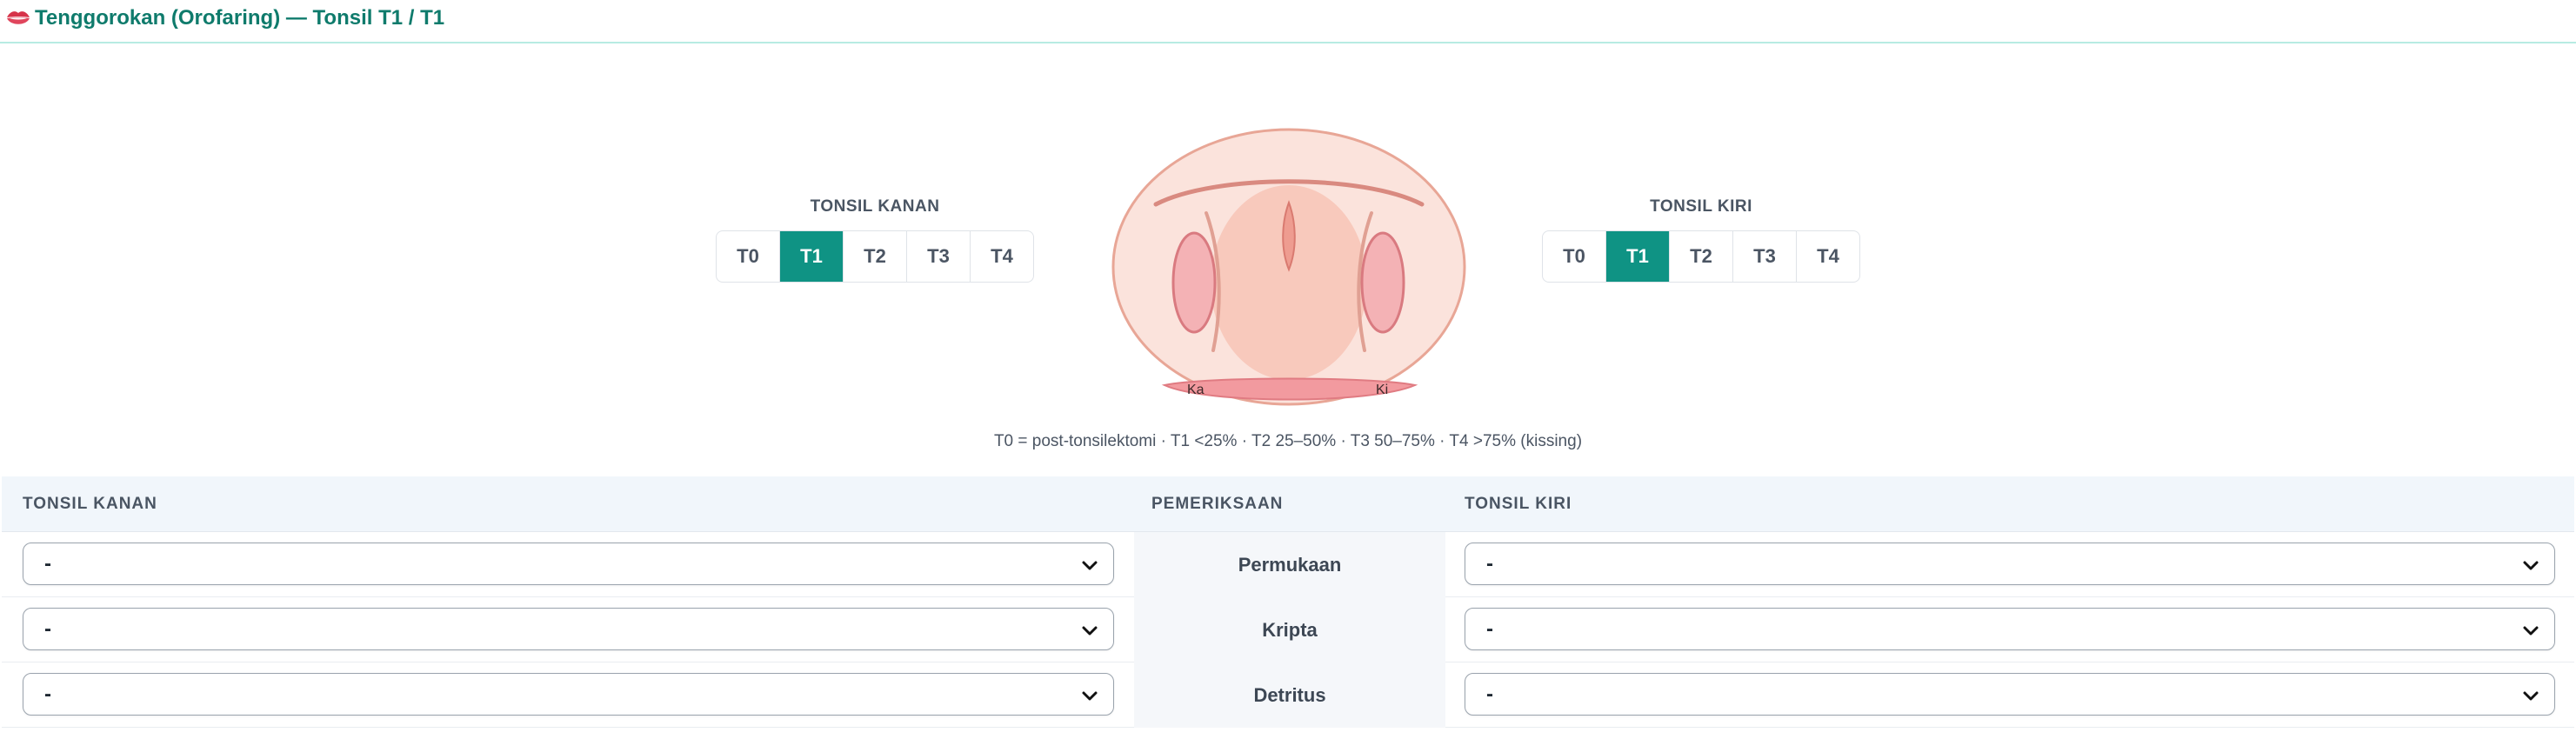 The width and height of the screenshot is (2576, 739). I want to click on exam-label: Permukaan, so click(1289, 564).